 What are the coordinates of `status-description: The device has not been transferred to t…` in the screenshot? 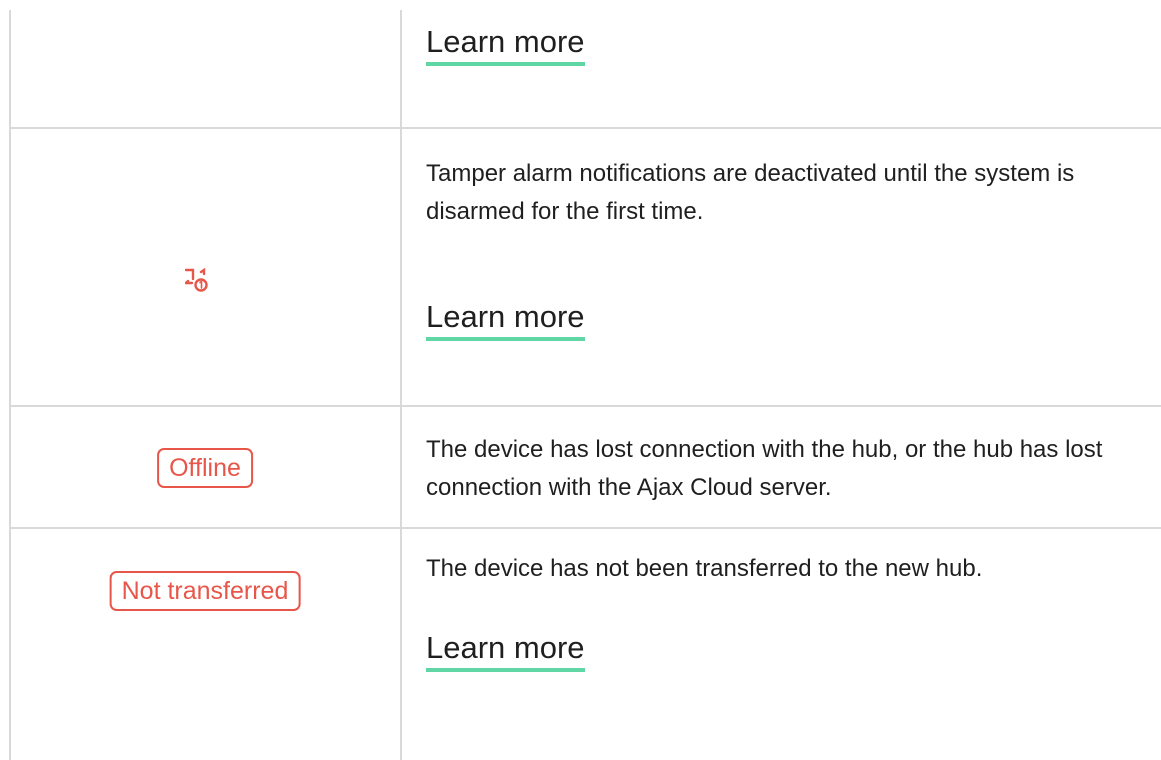 It's located at (704, 568).